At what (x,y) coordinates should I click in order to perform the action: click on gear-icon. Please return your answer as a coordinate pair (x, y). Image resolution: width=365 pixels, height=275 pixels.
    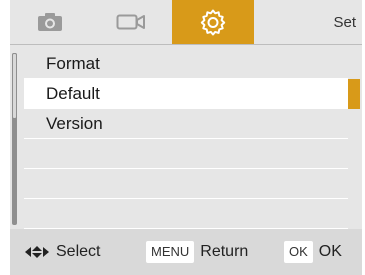
    Looking at the image, I should click on (213, 22).